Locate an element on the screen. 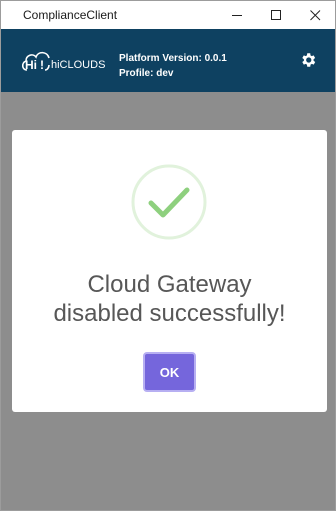 Image resolution: width=336 pixels, height=511 pixels. minimize-button is located at coordinates (237, 15).